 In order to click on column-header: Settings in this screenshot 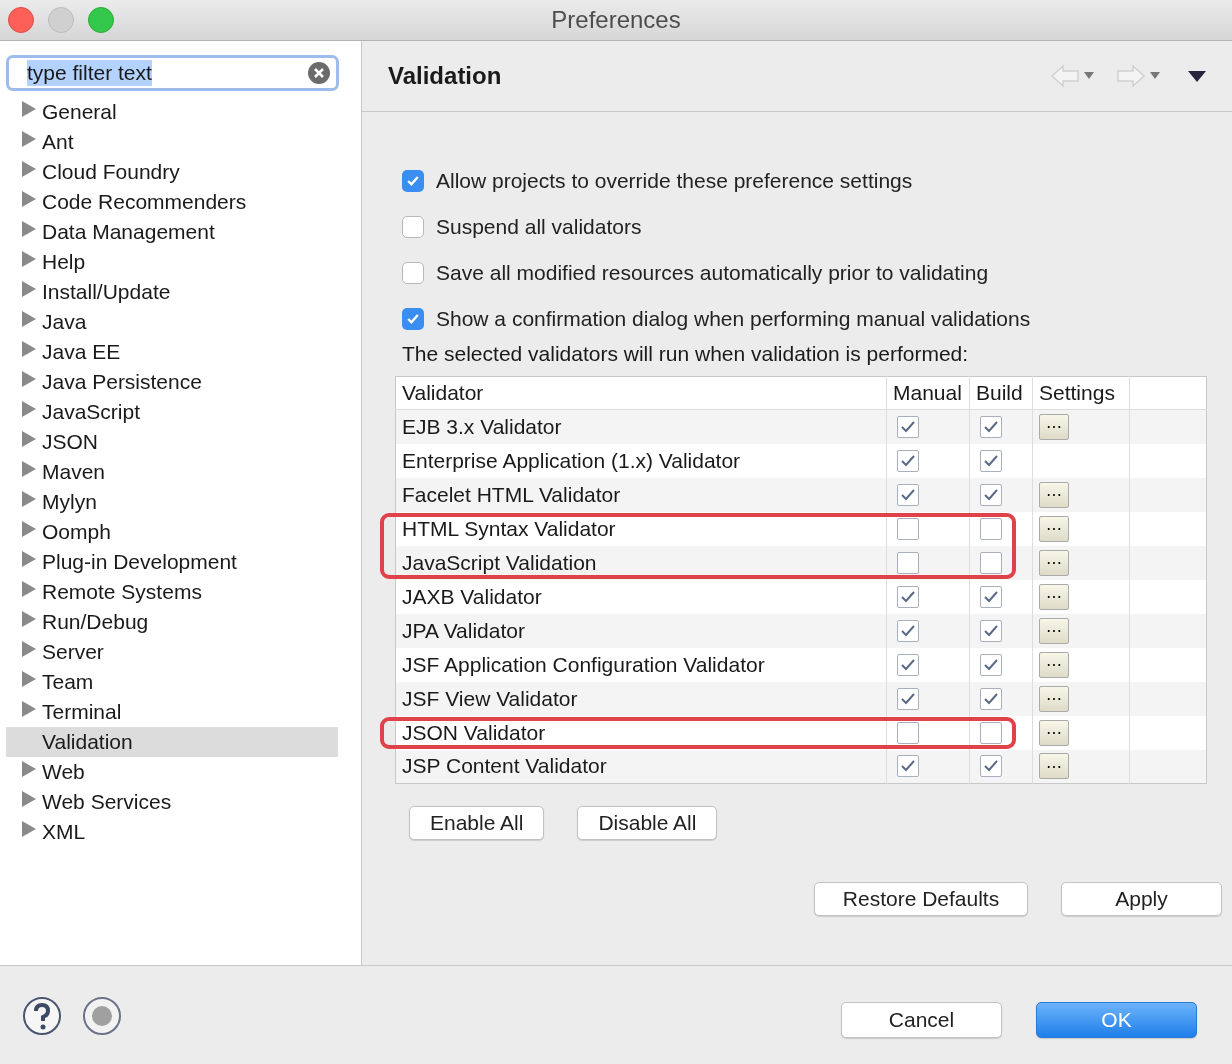, I will do `click(1081, 393)`.